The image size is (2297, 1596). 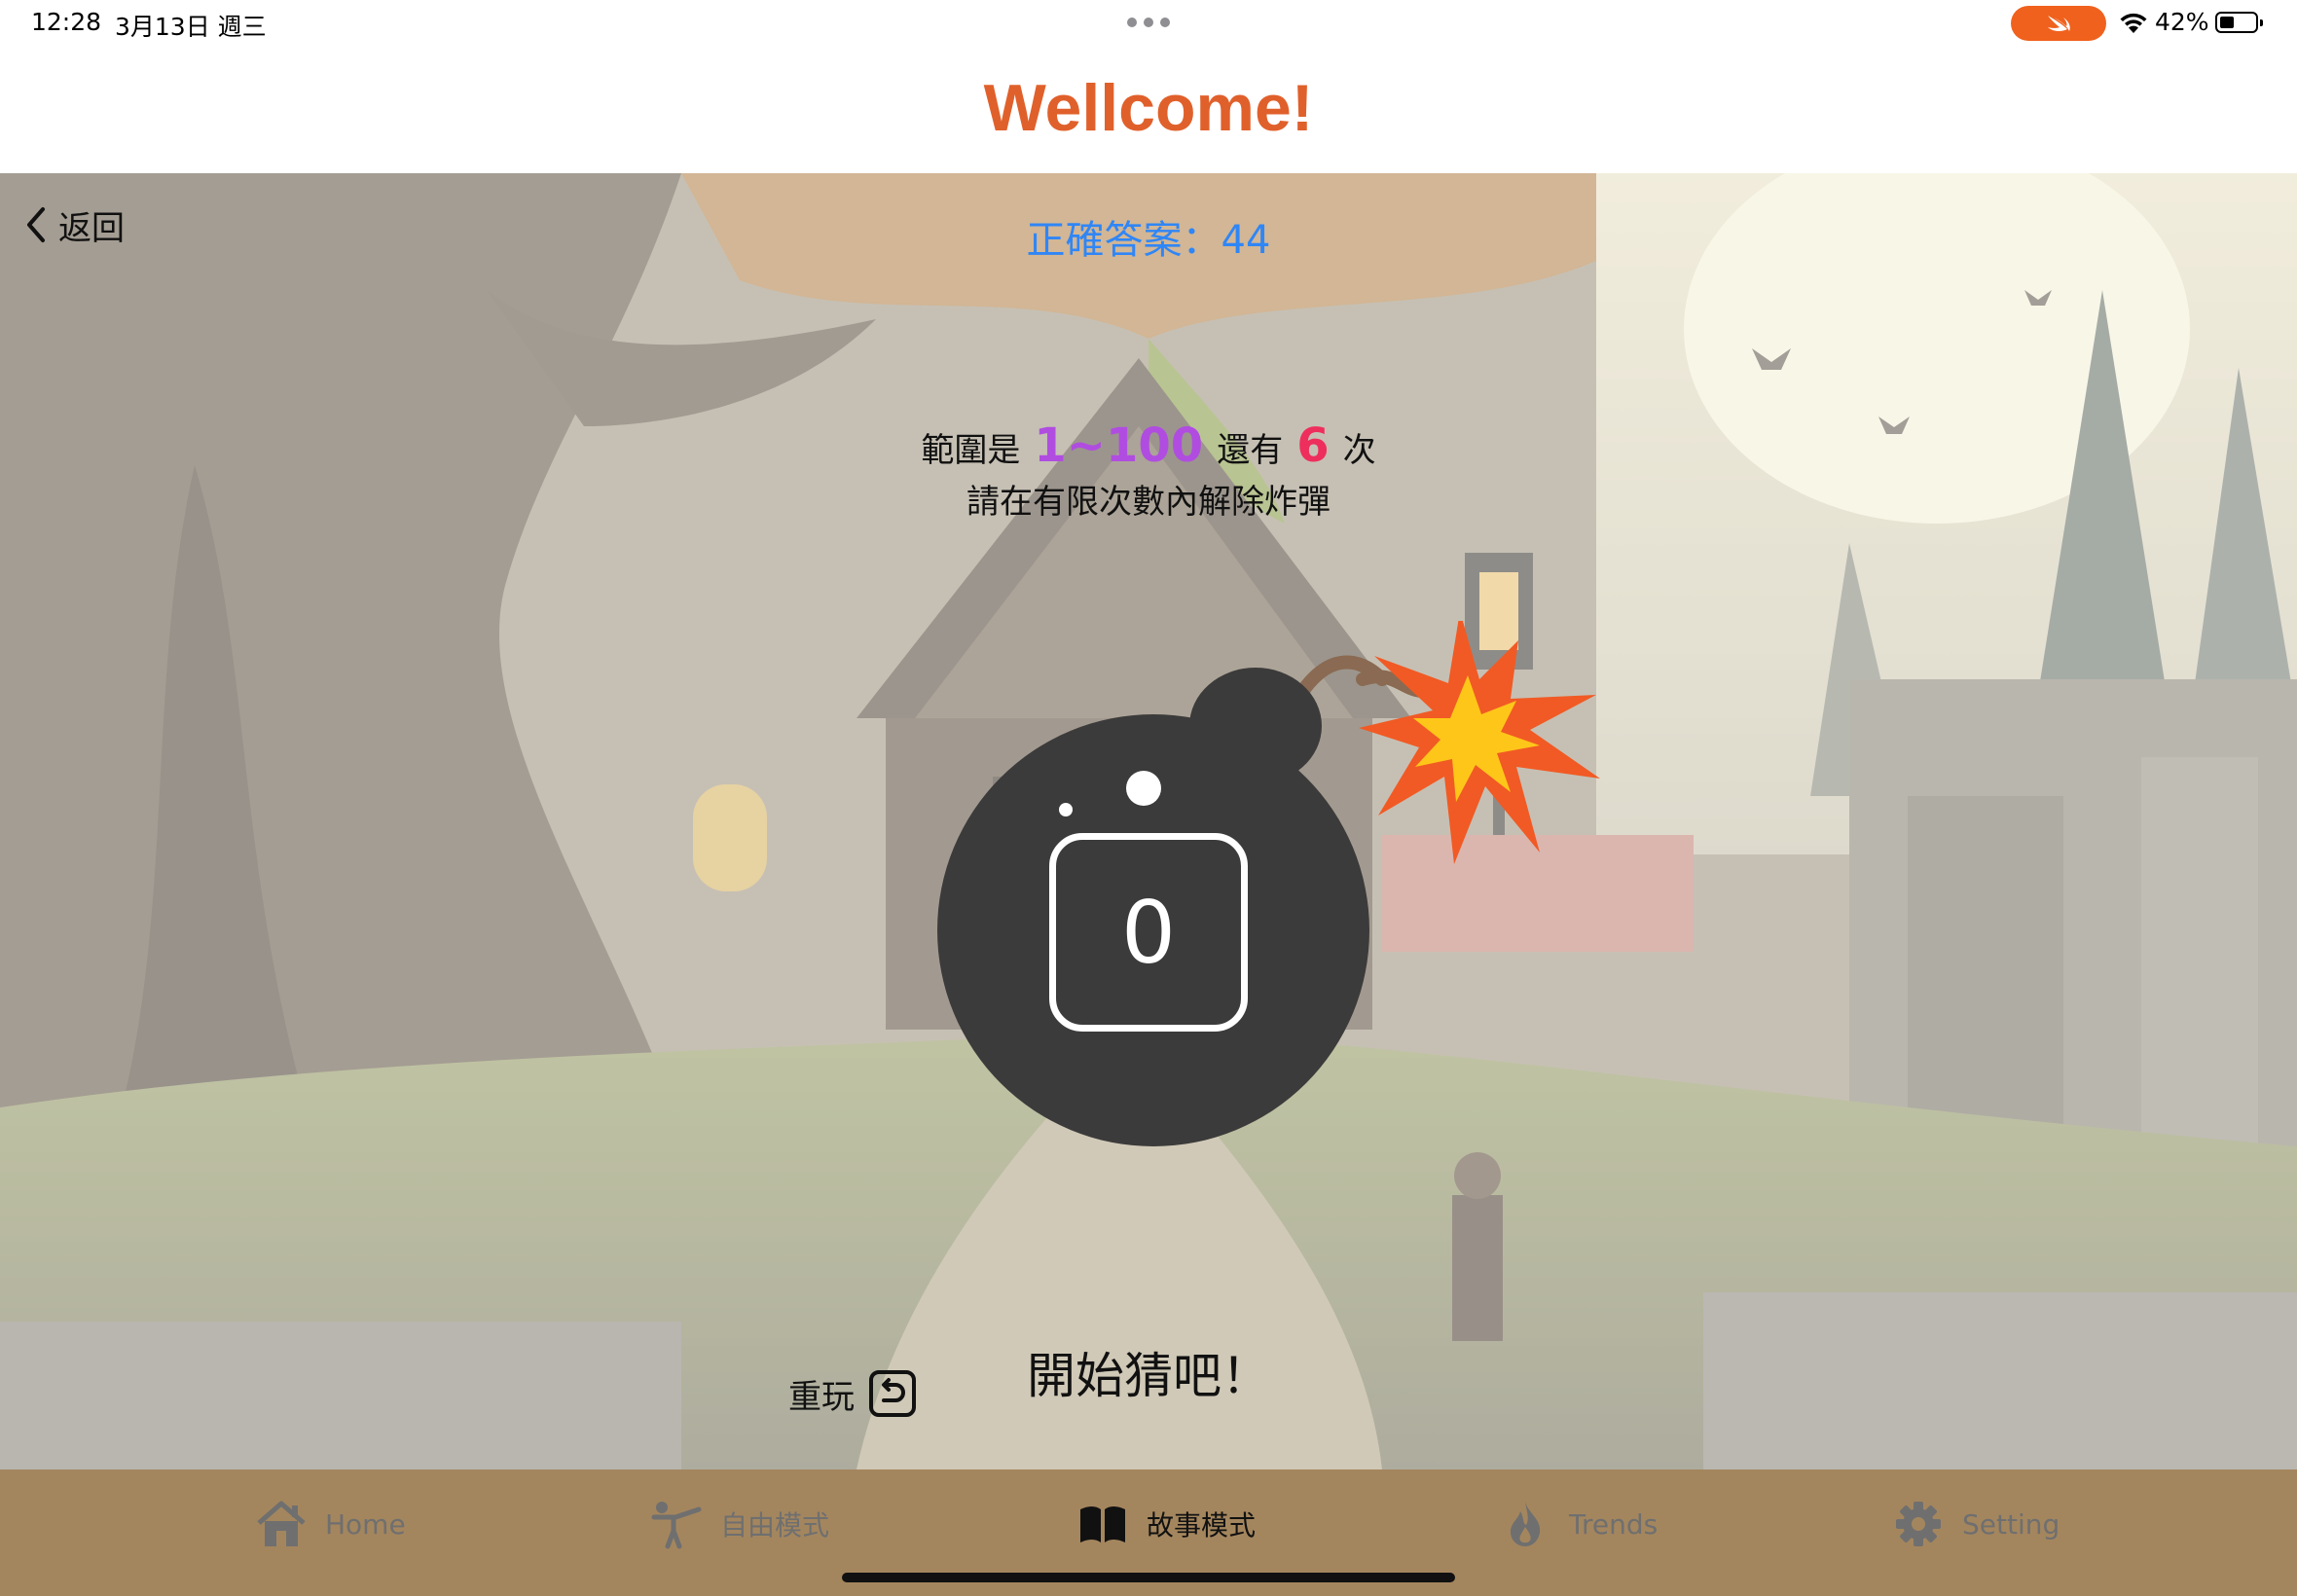 I want to click on status-time: 12:28, so click(x=66, y=22).